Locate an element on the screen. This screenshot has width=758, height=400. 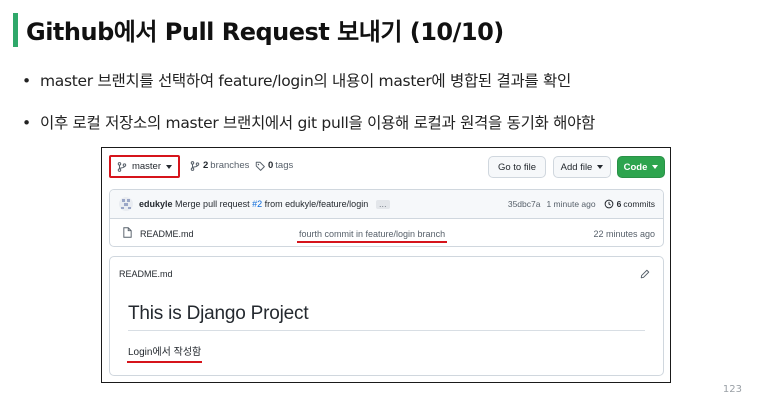
file-time: 22 minutes ago is located at coordinates (624, 234).